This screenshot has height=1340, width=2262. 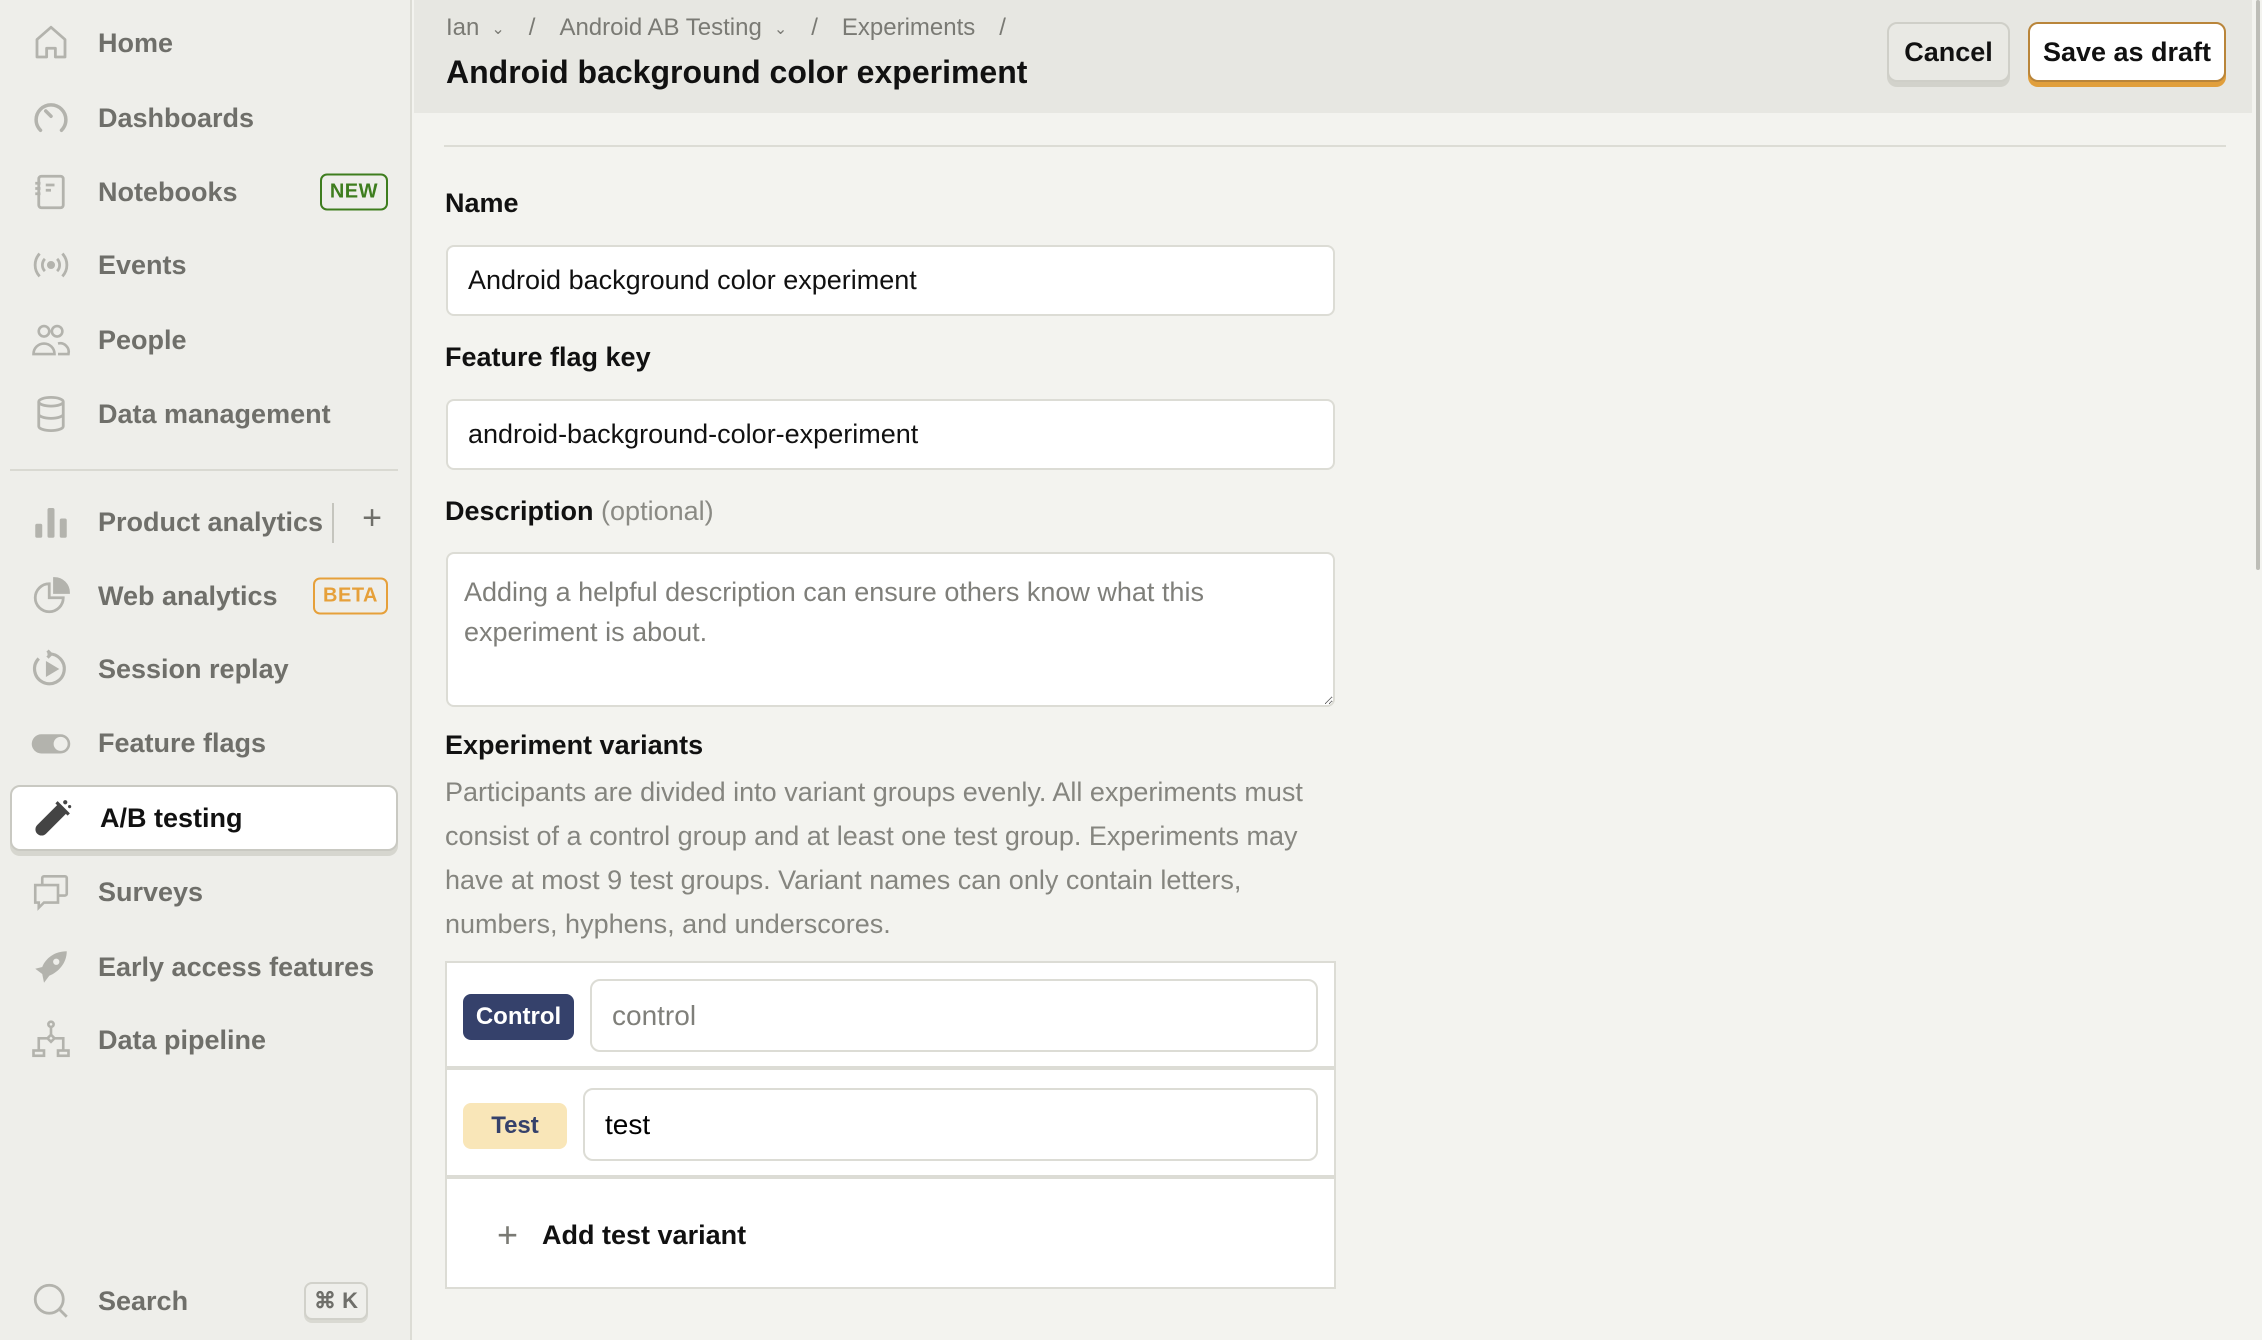 I want to click on name-label: Name, so click(x=482, y=203).